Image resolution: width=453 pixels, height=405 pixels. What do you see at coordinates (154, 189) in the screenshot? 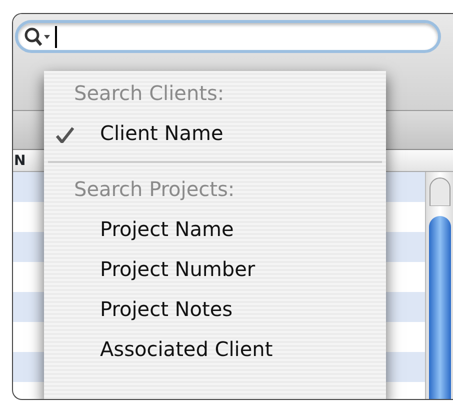
I see `menu-section-heading: Search Projects:` at bounding box center [154, 189].